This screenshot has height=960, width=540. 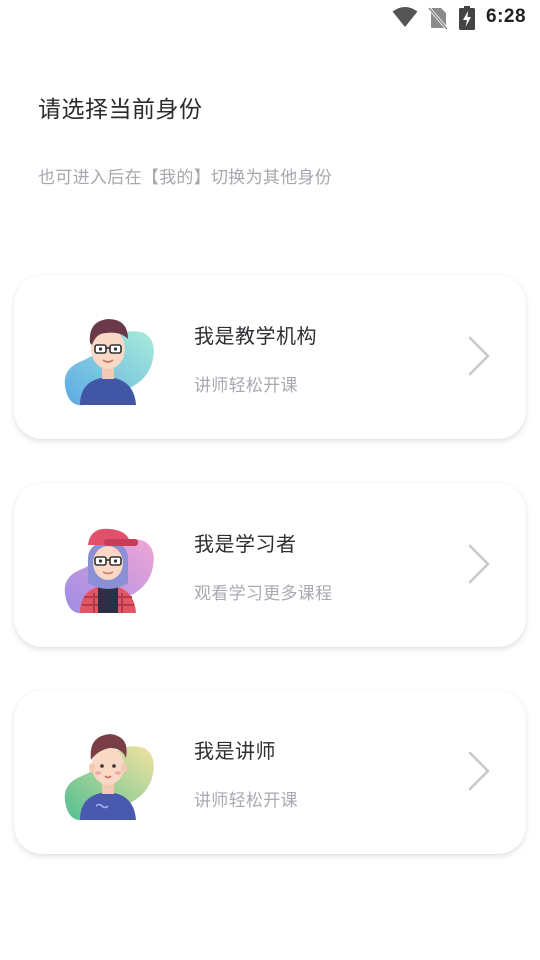 What do you see at coordinates (405, 17) in the screenshot?
I see `wifi-icon` at bounding box center [405, 17].